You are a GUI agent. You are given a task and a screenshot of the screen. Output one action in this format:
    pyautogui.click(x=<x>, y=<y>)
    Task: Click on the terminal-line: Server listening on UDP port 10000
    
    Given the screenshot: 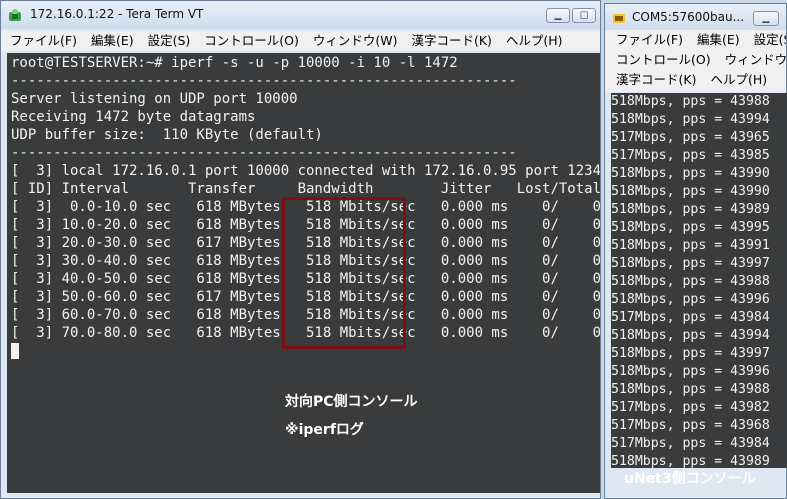 What is the action you would take?
    pyautogui.click(x=154, y=99)
    